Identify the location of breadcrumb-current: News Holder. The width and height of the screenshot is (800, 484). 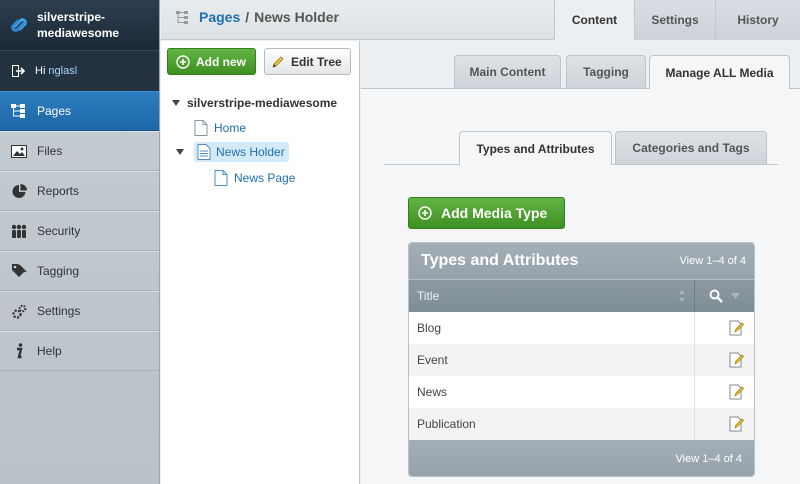
(296, 17).